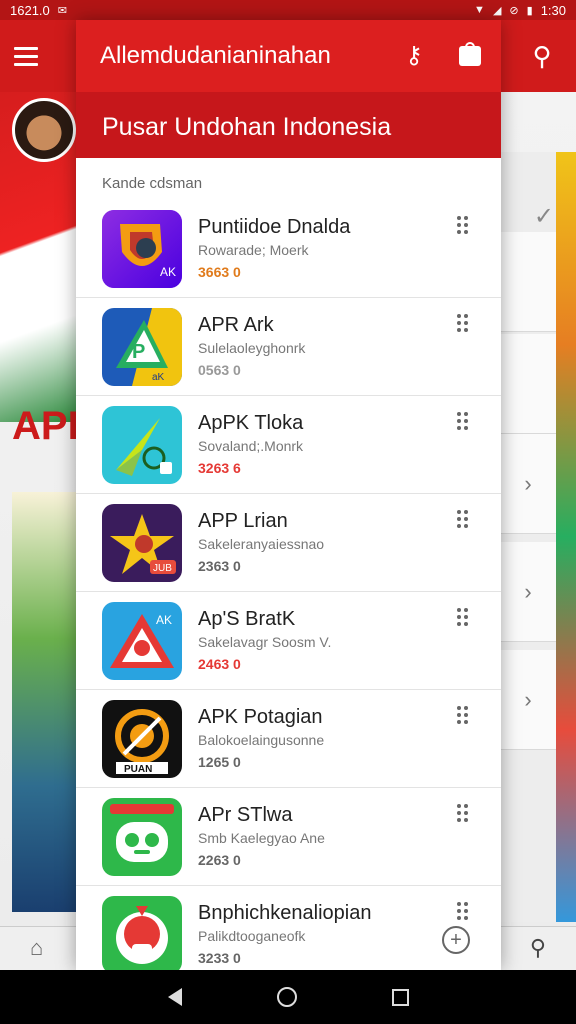 This screenshot has width=576, height=1024. What do you see at coordinates (251, 423) in the screenshot?
I see `app-name: ApPK Tloka` at bounding box center [251, 423].